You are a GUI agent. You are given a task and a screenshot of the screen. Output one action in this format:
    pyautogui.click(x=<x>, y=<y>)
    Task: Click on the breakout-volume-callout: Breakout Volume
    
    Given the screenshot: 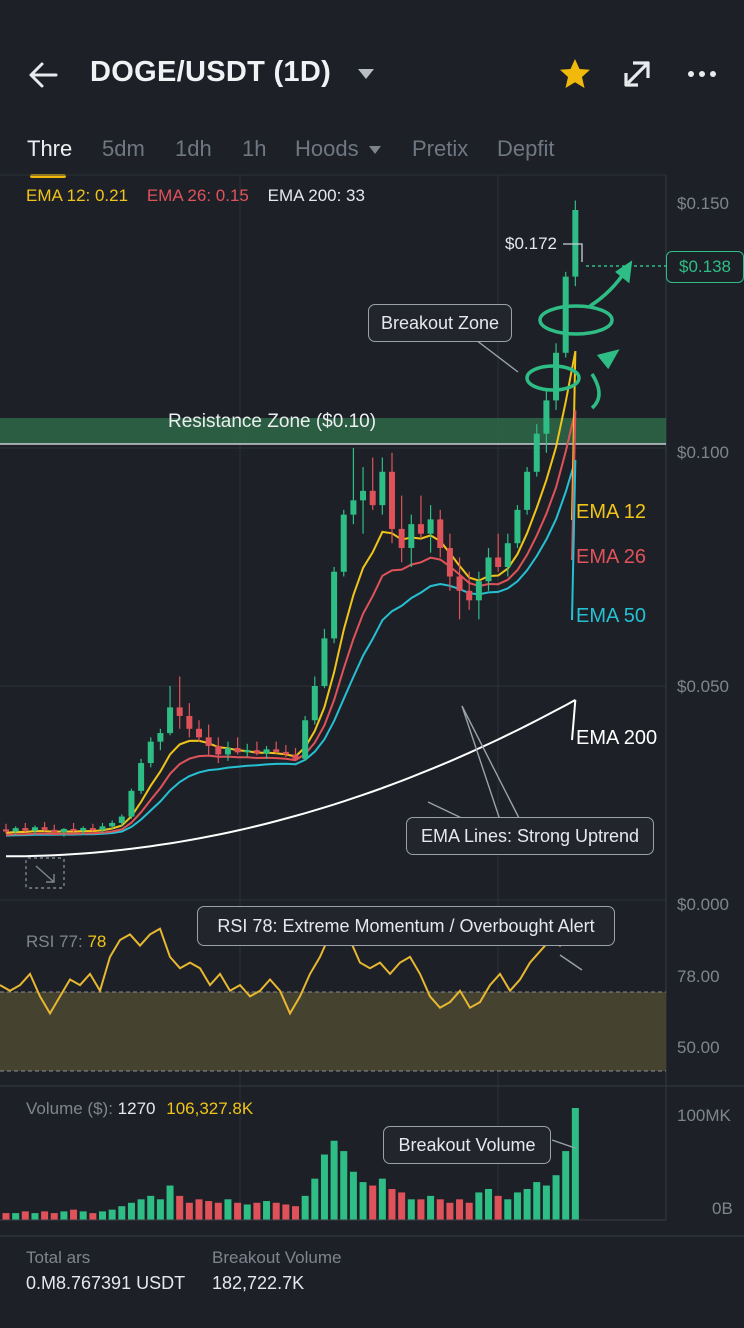 What is the action you would take?
    pyautogui.click(x=467, y=1145)
    